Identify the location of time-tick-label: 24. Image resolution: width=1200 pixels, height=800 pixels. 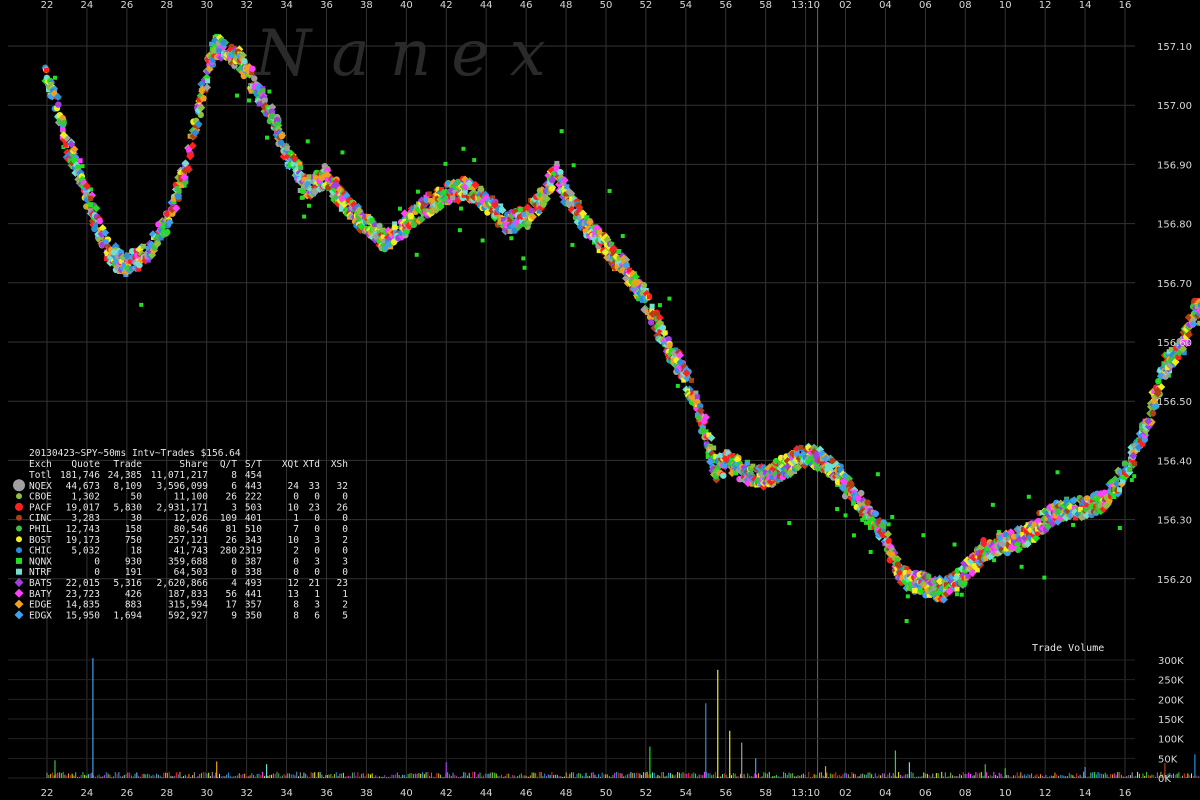
(87, 5).